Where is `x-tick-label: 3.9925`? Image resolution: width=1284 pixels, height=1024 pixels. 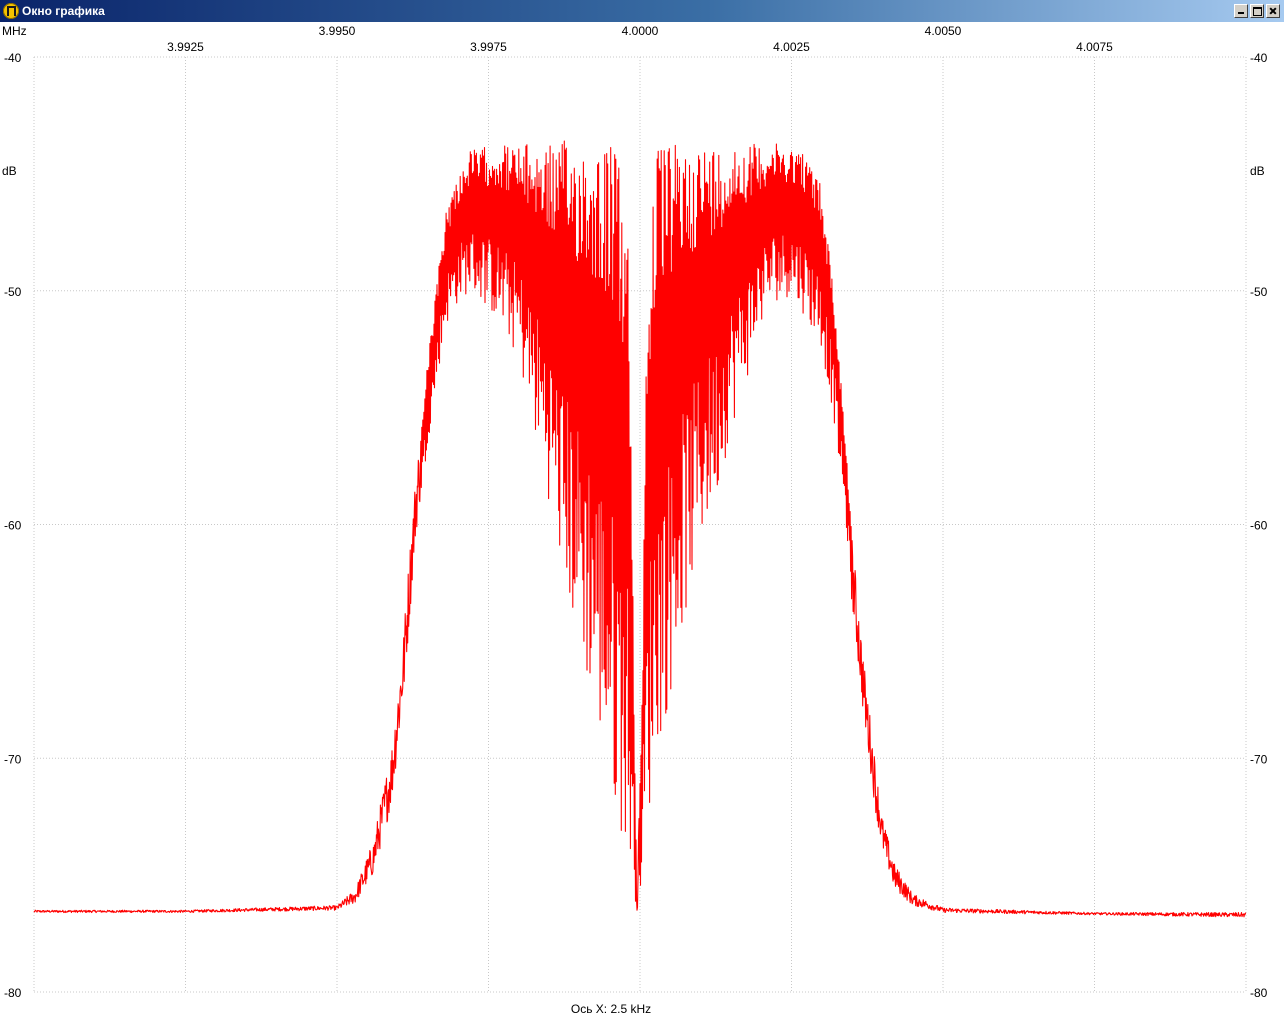 x-tick-label: 3.9925 is located at coordinates (185, 47).